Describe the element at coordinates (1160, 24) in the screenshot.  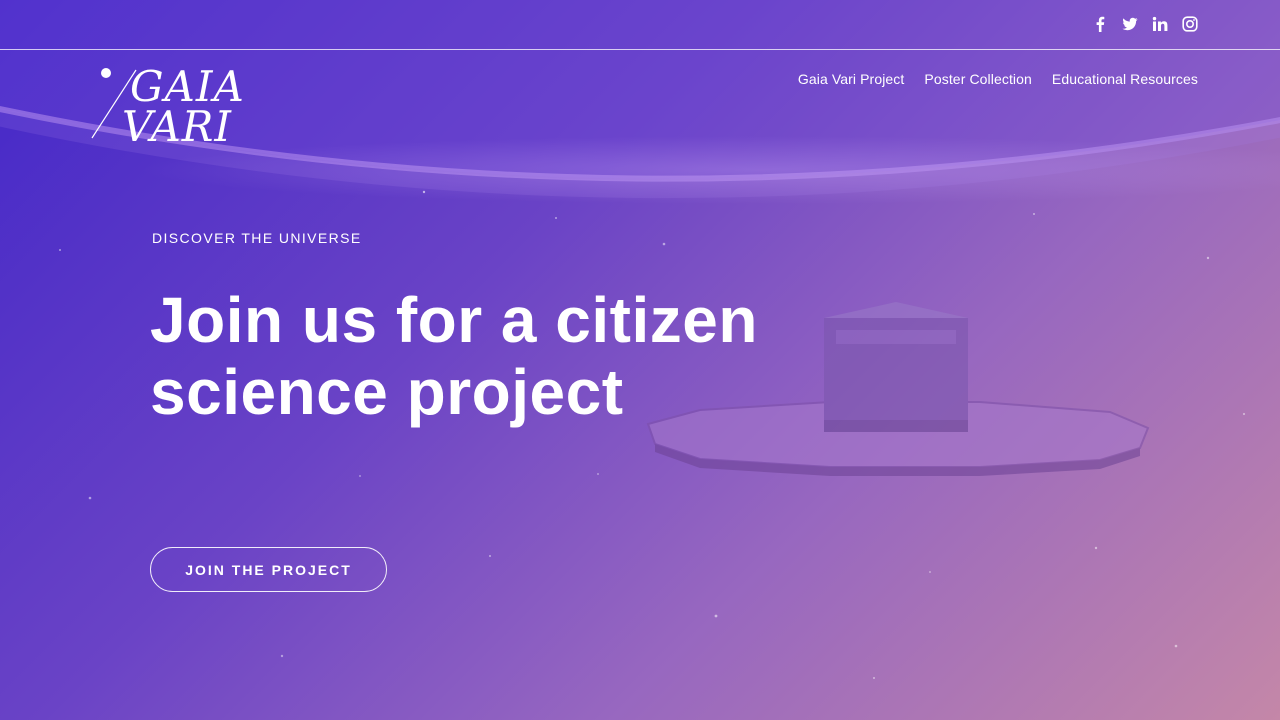
I see `linkedin-icon` at that location.